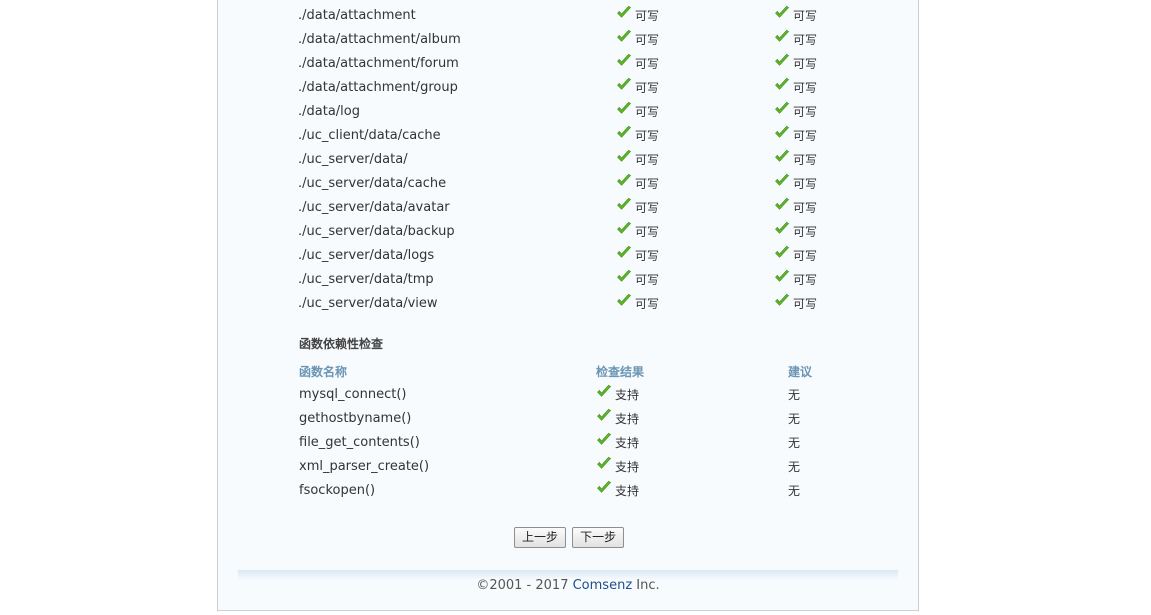 Image resolution: width=1151 pixels, height=615 pixels. Describe the element at coordinates (579, 395) in the screenshot. I see `function-row: mysql_connect() 支持 无` at that location.